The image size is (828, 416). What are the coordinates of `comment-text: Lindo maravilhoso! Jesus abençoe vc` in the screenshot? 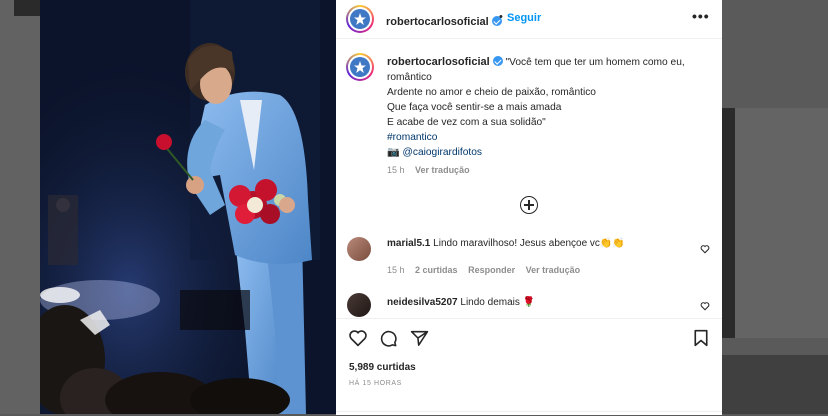 It's located at (516, 243).